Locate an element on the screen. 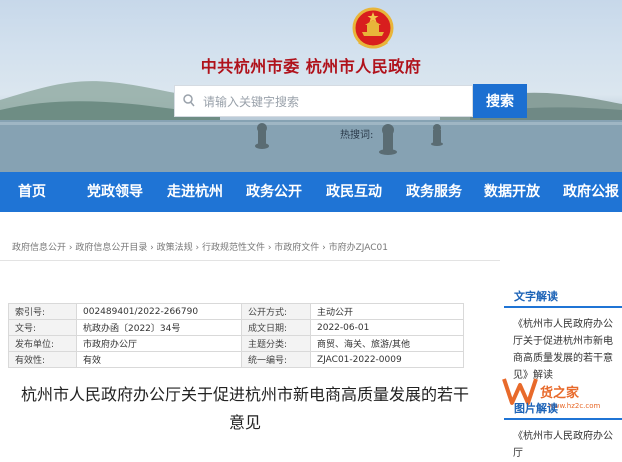 The width and height of the screenshot is (622, 462). meta-key: 发布单位: is located at coordinates (42, 343).